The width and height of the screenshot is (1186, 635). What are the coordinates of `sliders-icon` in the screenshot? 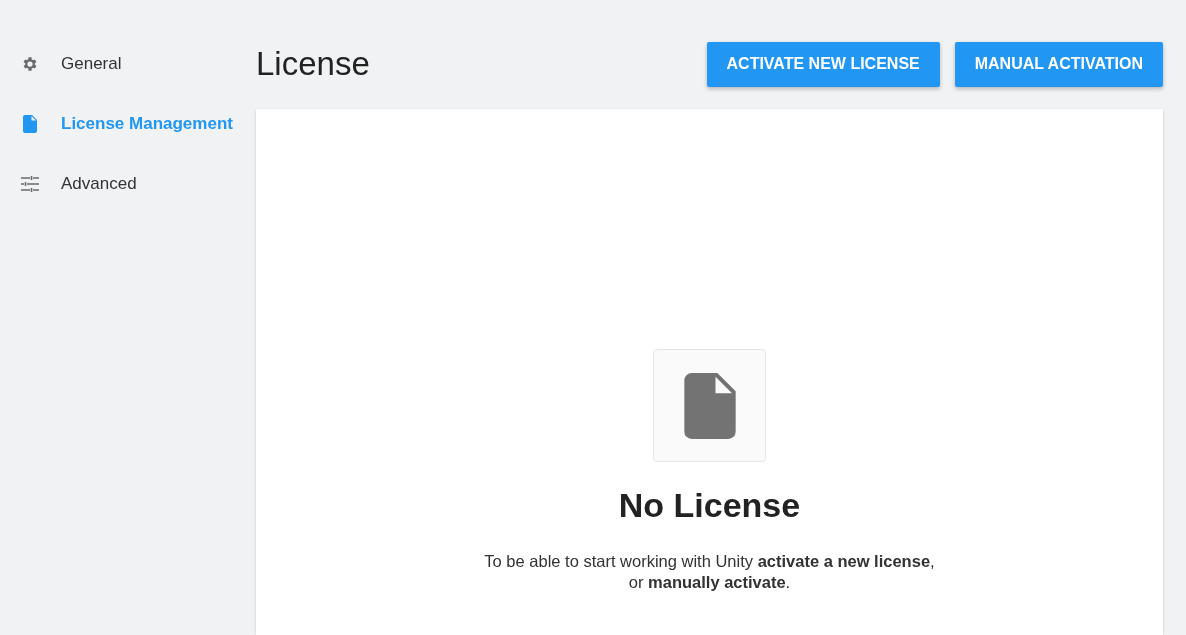 It's located at (30, 184).